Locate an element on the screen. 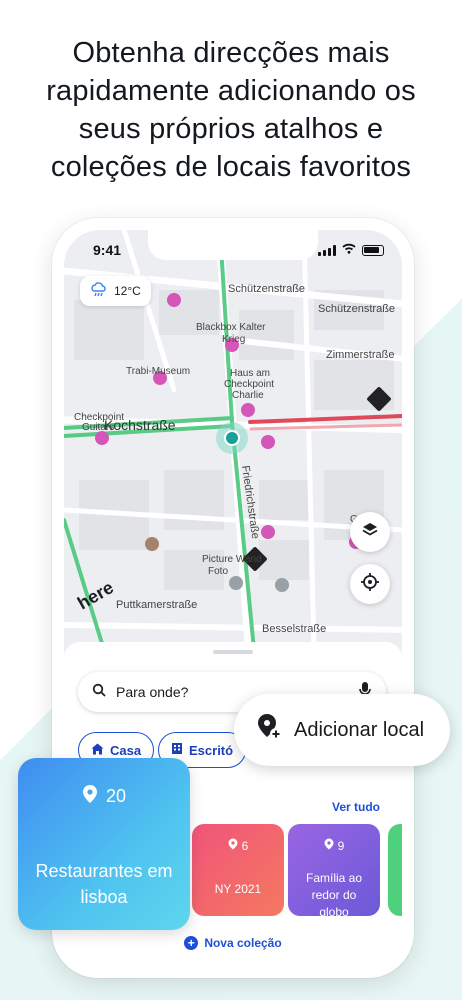 The height and width of the screenshot is (1000, 462). home-icon is located at coordinates (97, 750).